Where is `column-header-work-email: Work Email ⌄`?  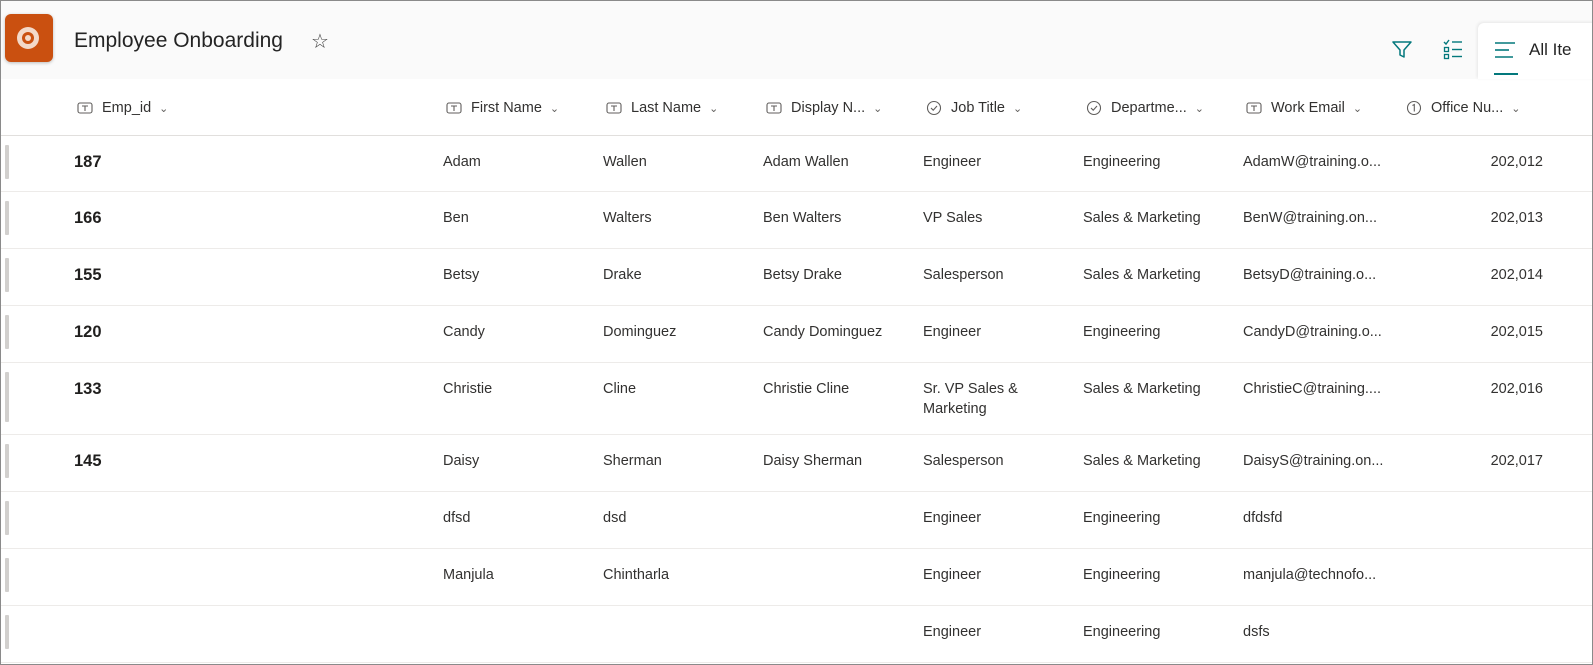 column-header-work-email: Work Email ⌄ is located at coordinates (1304, 108).